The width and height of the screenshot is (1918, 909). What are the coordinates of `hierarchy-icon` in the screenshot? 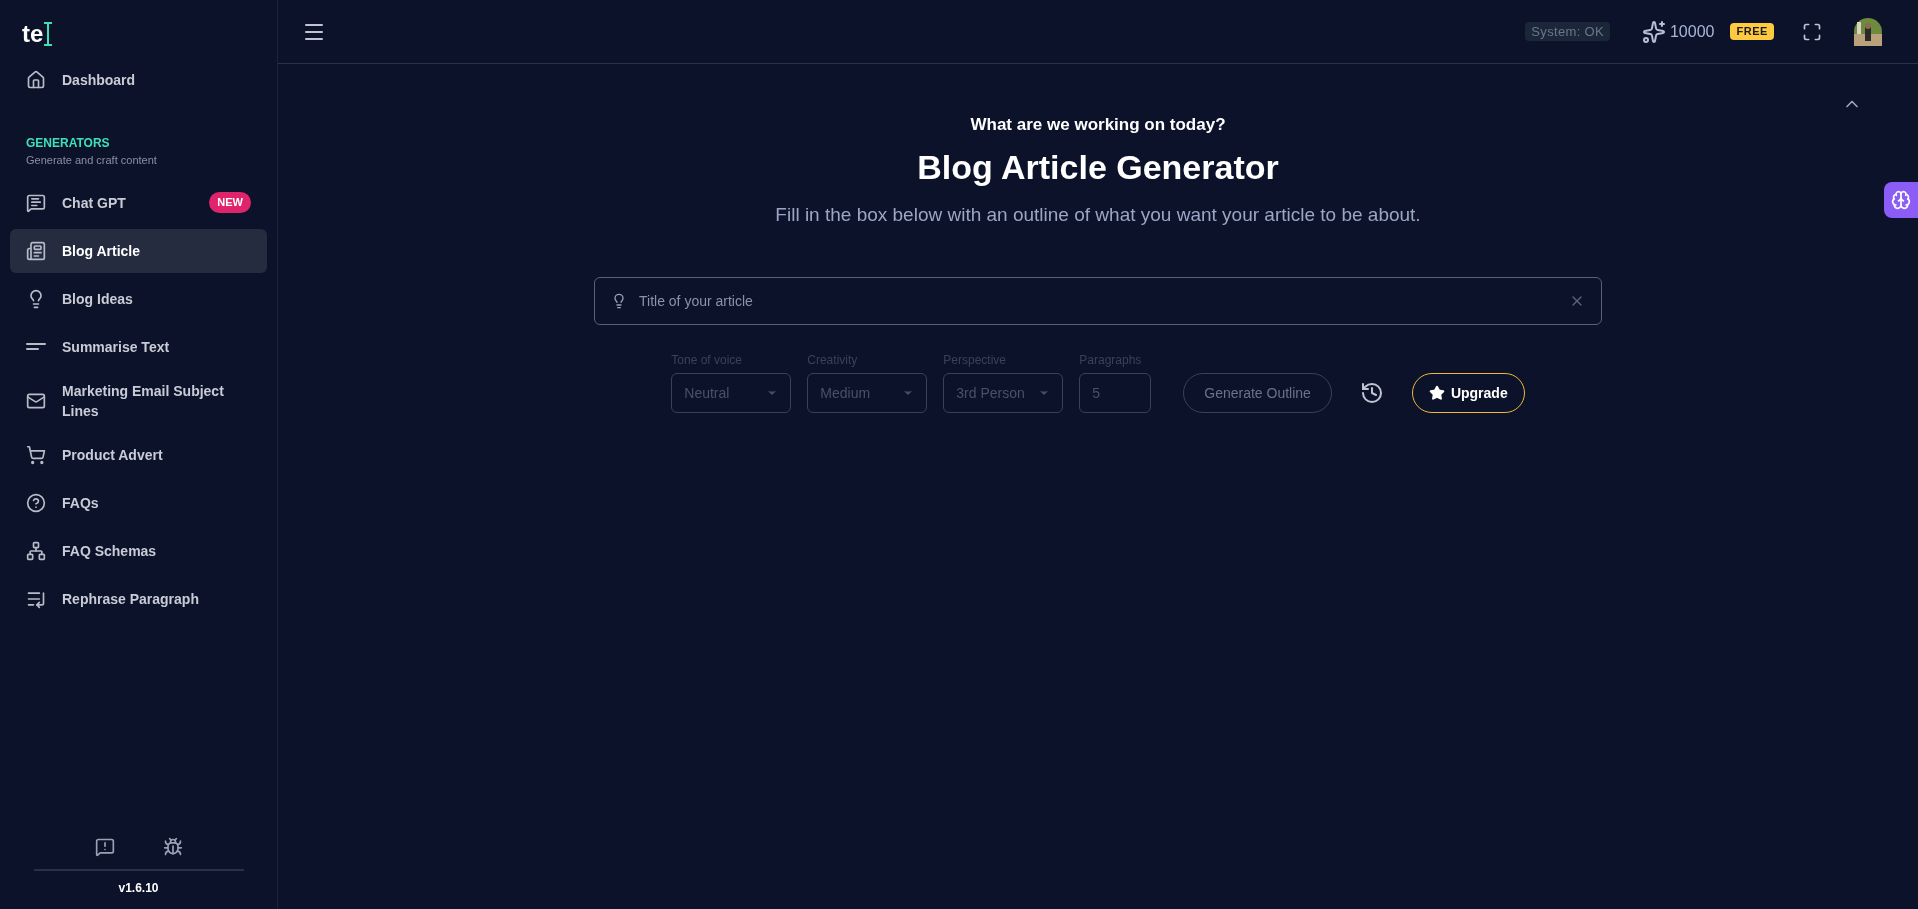 It's located at (36, 550).